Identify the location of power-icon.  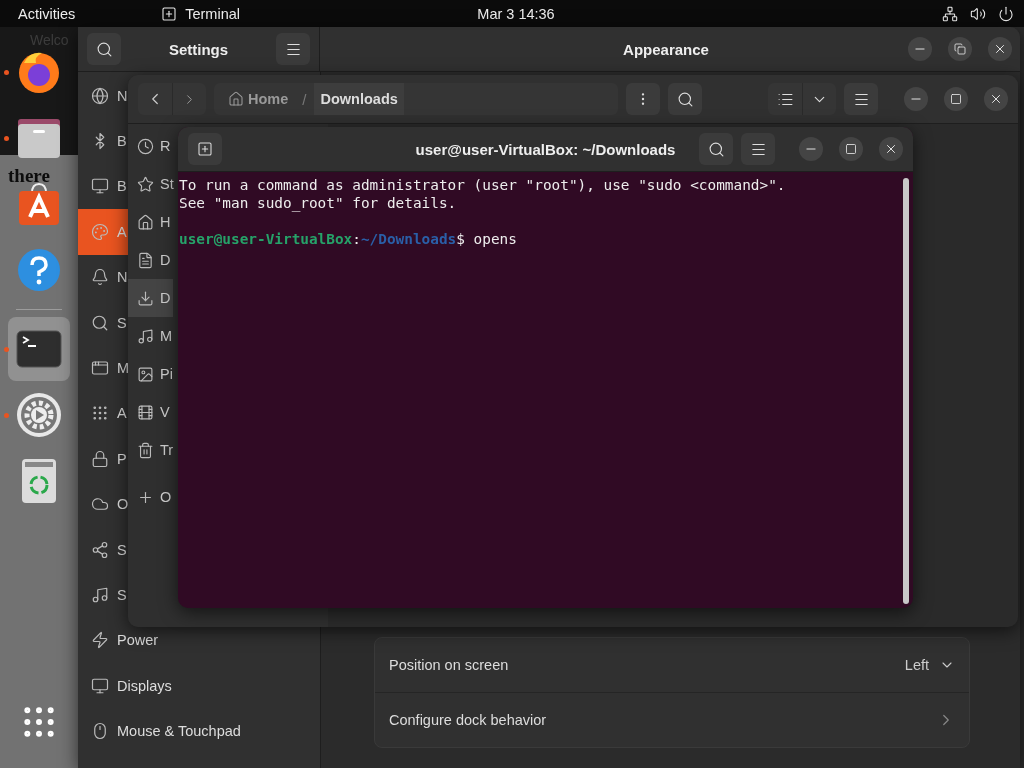
(1006, 13).